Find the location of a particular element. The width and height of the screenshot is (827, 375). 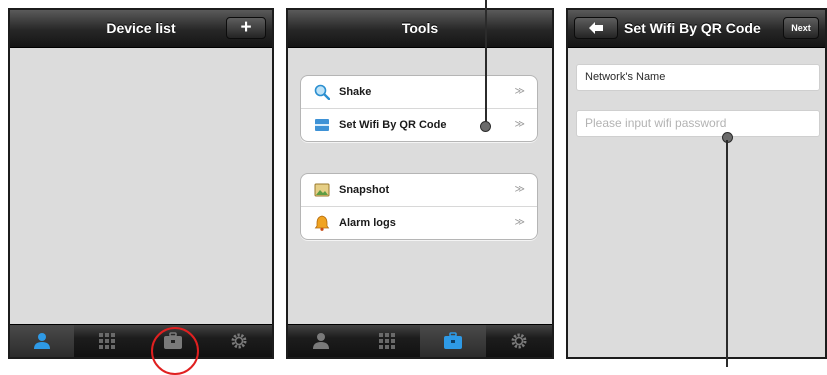

tool-item-shake: Shake ≫ is located at coordinates (419, 92).